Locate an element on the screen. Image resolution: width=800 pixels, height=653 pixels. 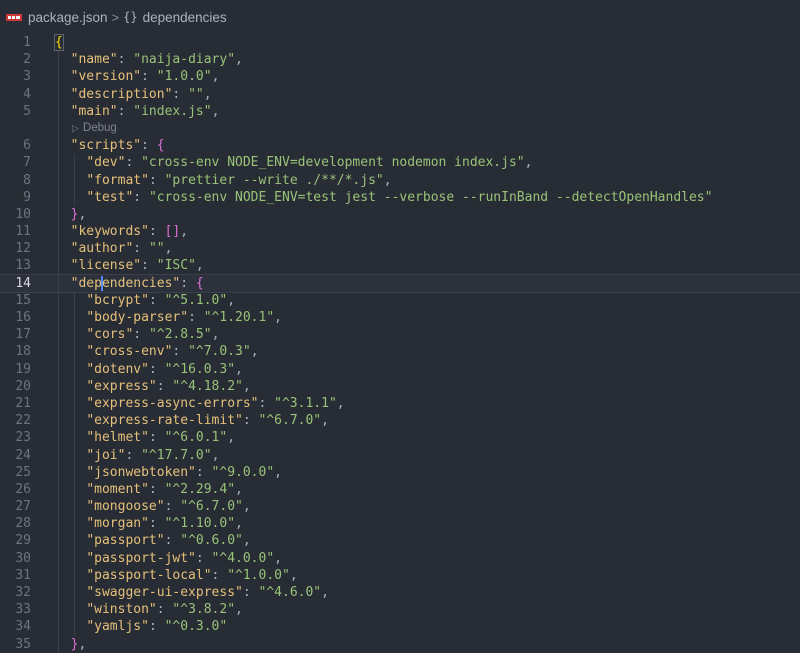
dependency-version: "^6.0.1" is located at coordinates (196, 438).